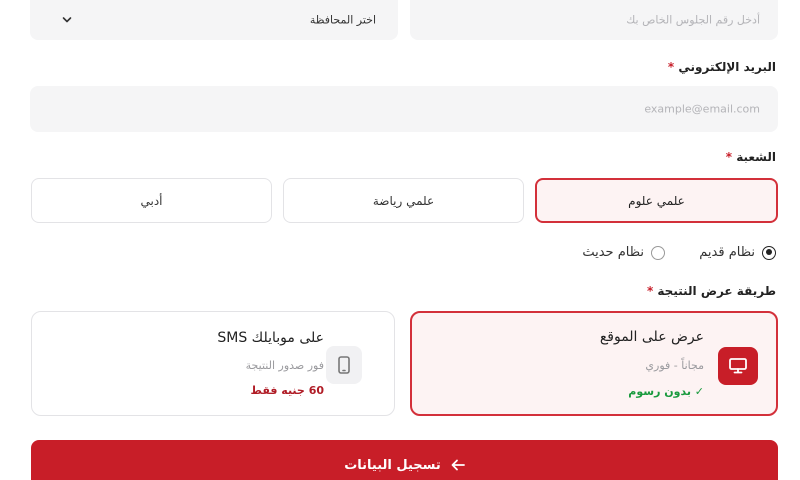 Image resolution: width=800 pixels, height=480 pixels. What do you see at coordinates (594, 20) in the screenshot?
I see `seat-number-input: أدخل رقم الجلوس الخاص بك` at bounding box center [594, 20].